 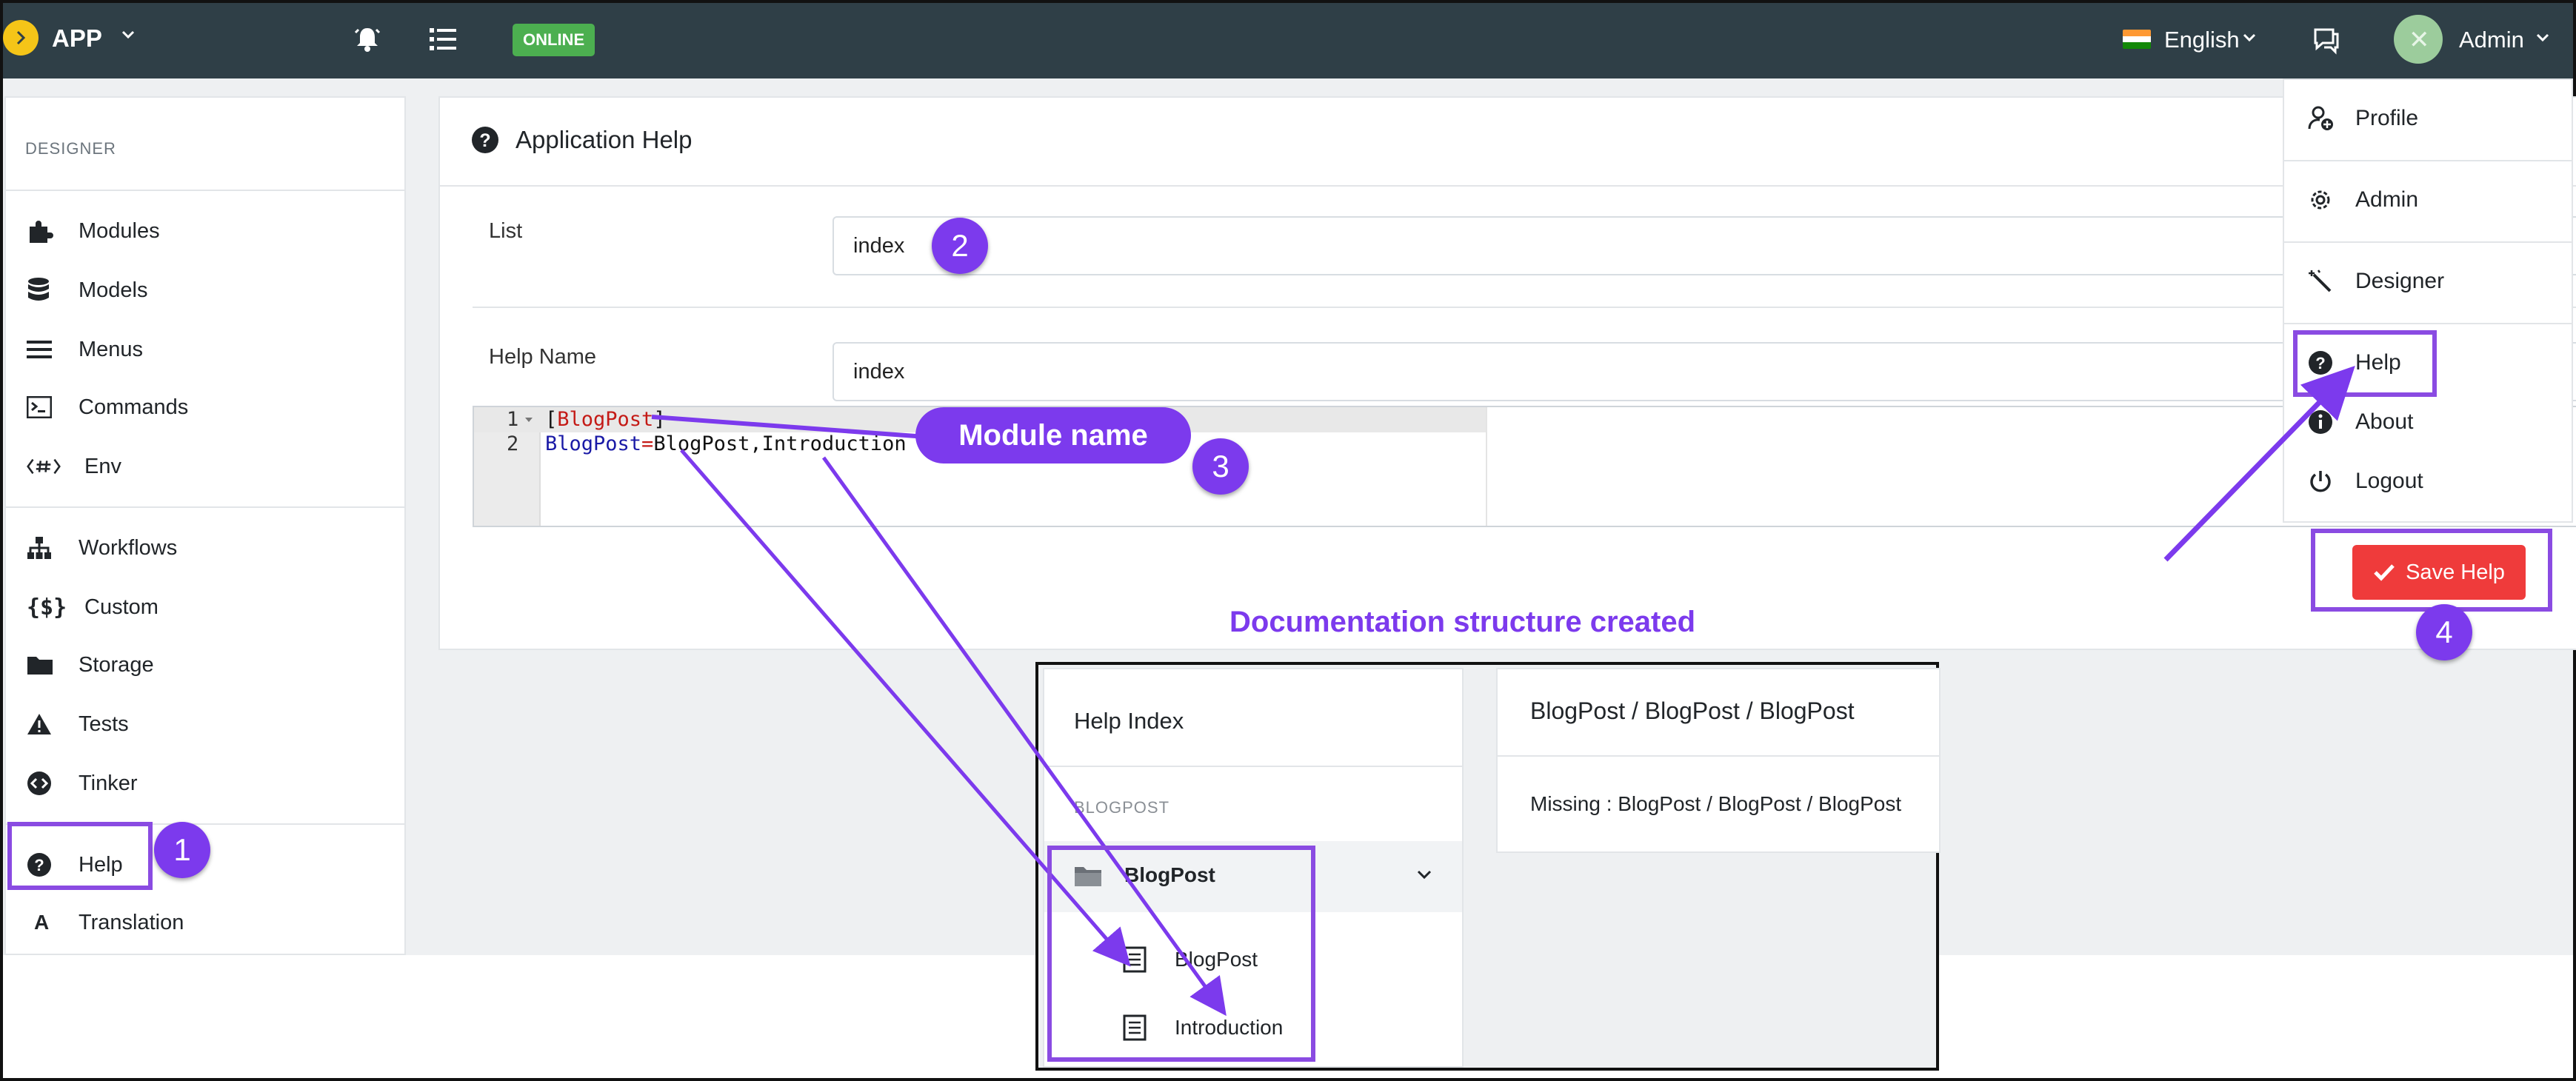 I want to click on dropdown-item-about: About, so click(x=2360, y=422).